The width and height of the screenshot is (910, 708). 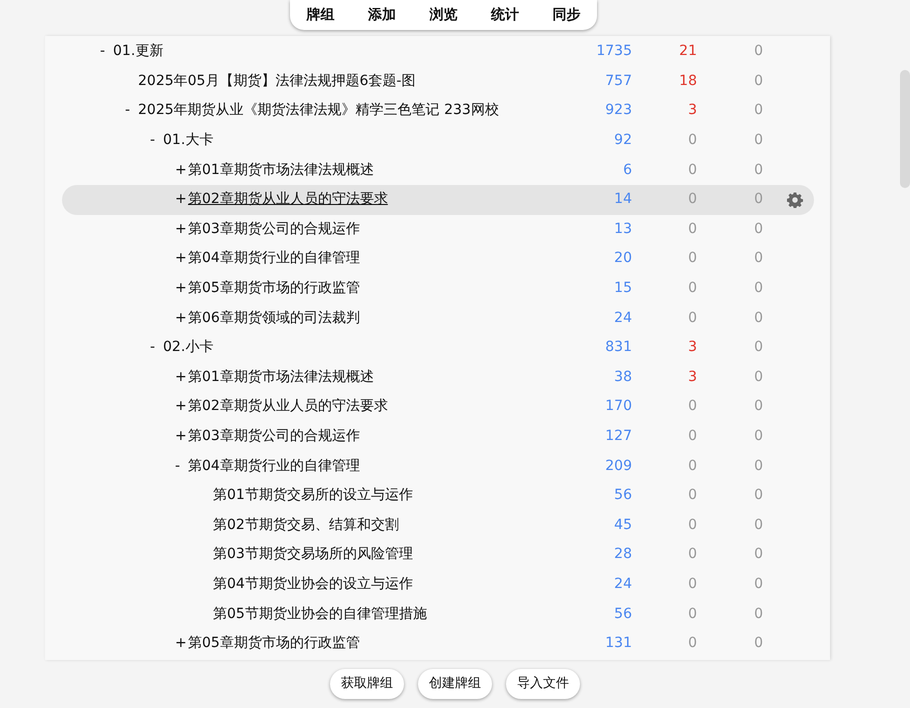 What do you see at coordinates (438, 437) in the screenshot?
I see `deck-row: +第03章期货公司的合规运作 127 0 0` at bounding box center [438, 437].